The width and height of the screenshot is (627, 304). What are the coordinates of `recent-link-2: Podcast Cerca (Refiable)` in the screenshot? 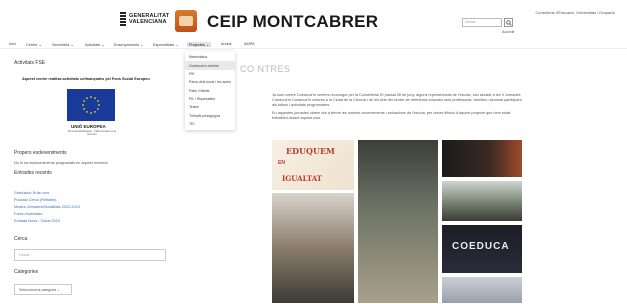 It's located at (35, 200).